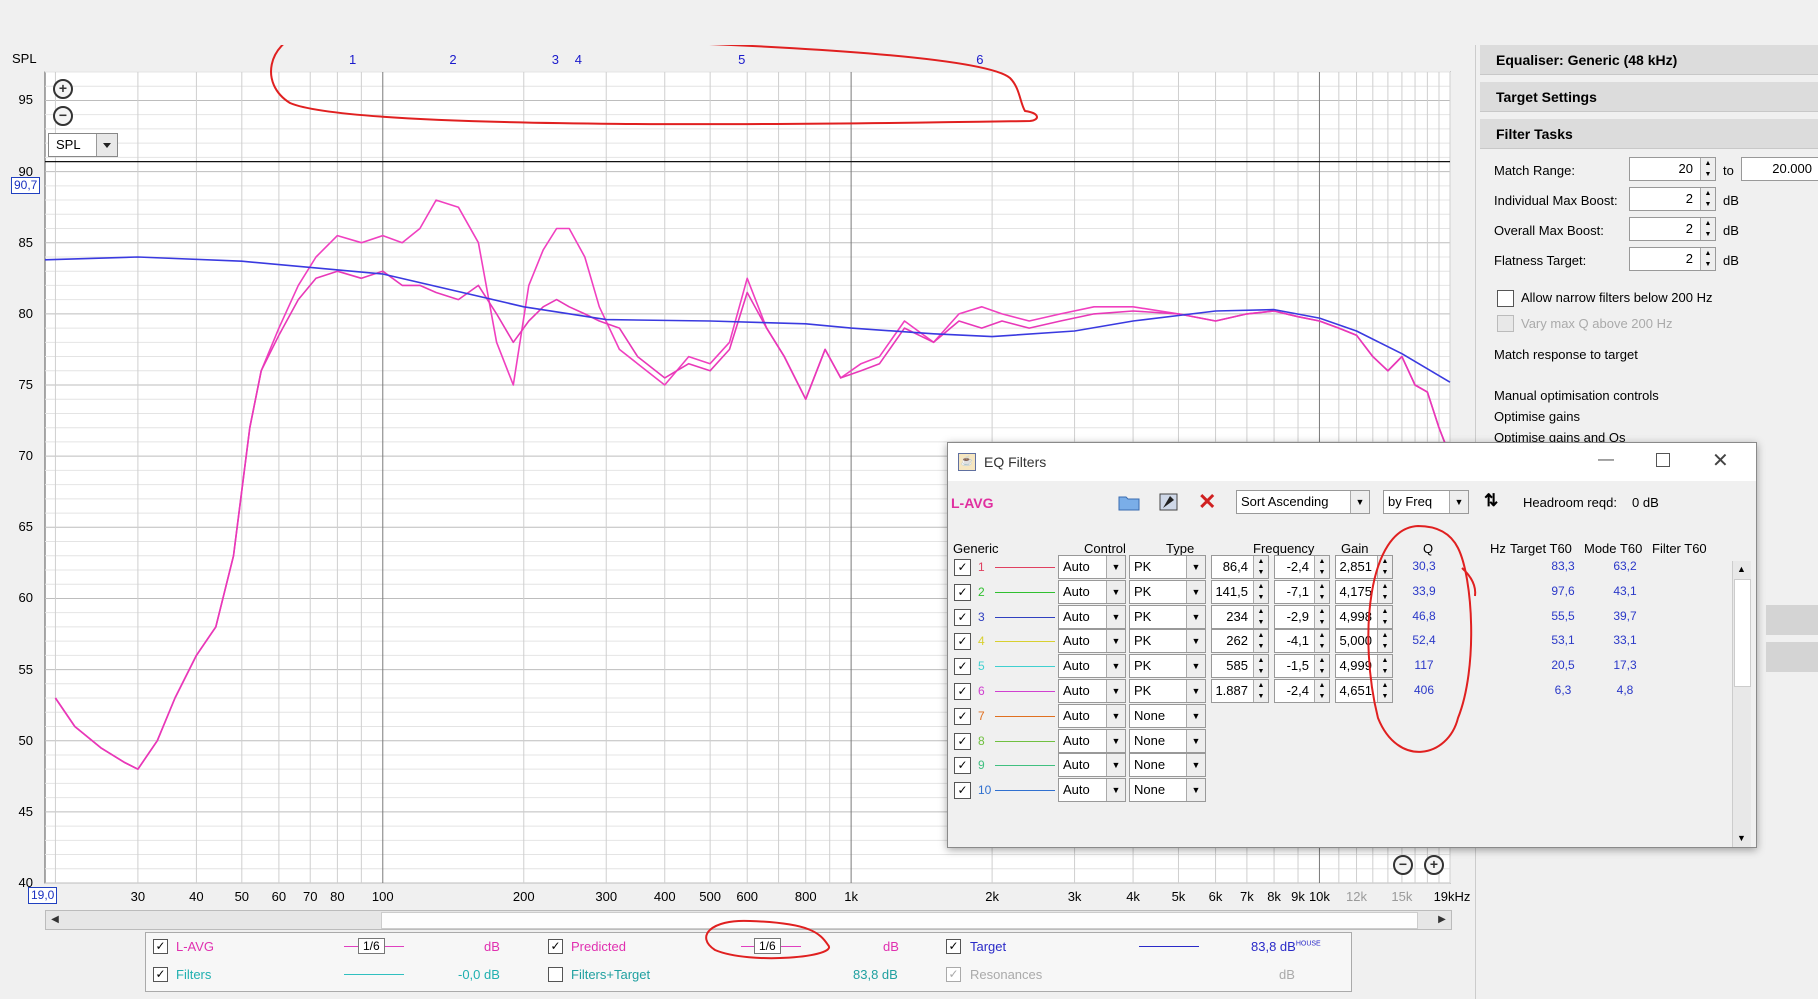 This screenshot has width=1818, height=999. What do you see at coordinates (1491, 501) in the screenshot?
I see `sort-direction-icon: ⇅` at bounding box center [1491, 501].